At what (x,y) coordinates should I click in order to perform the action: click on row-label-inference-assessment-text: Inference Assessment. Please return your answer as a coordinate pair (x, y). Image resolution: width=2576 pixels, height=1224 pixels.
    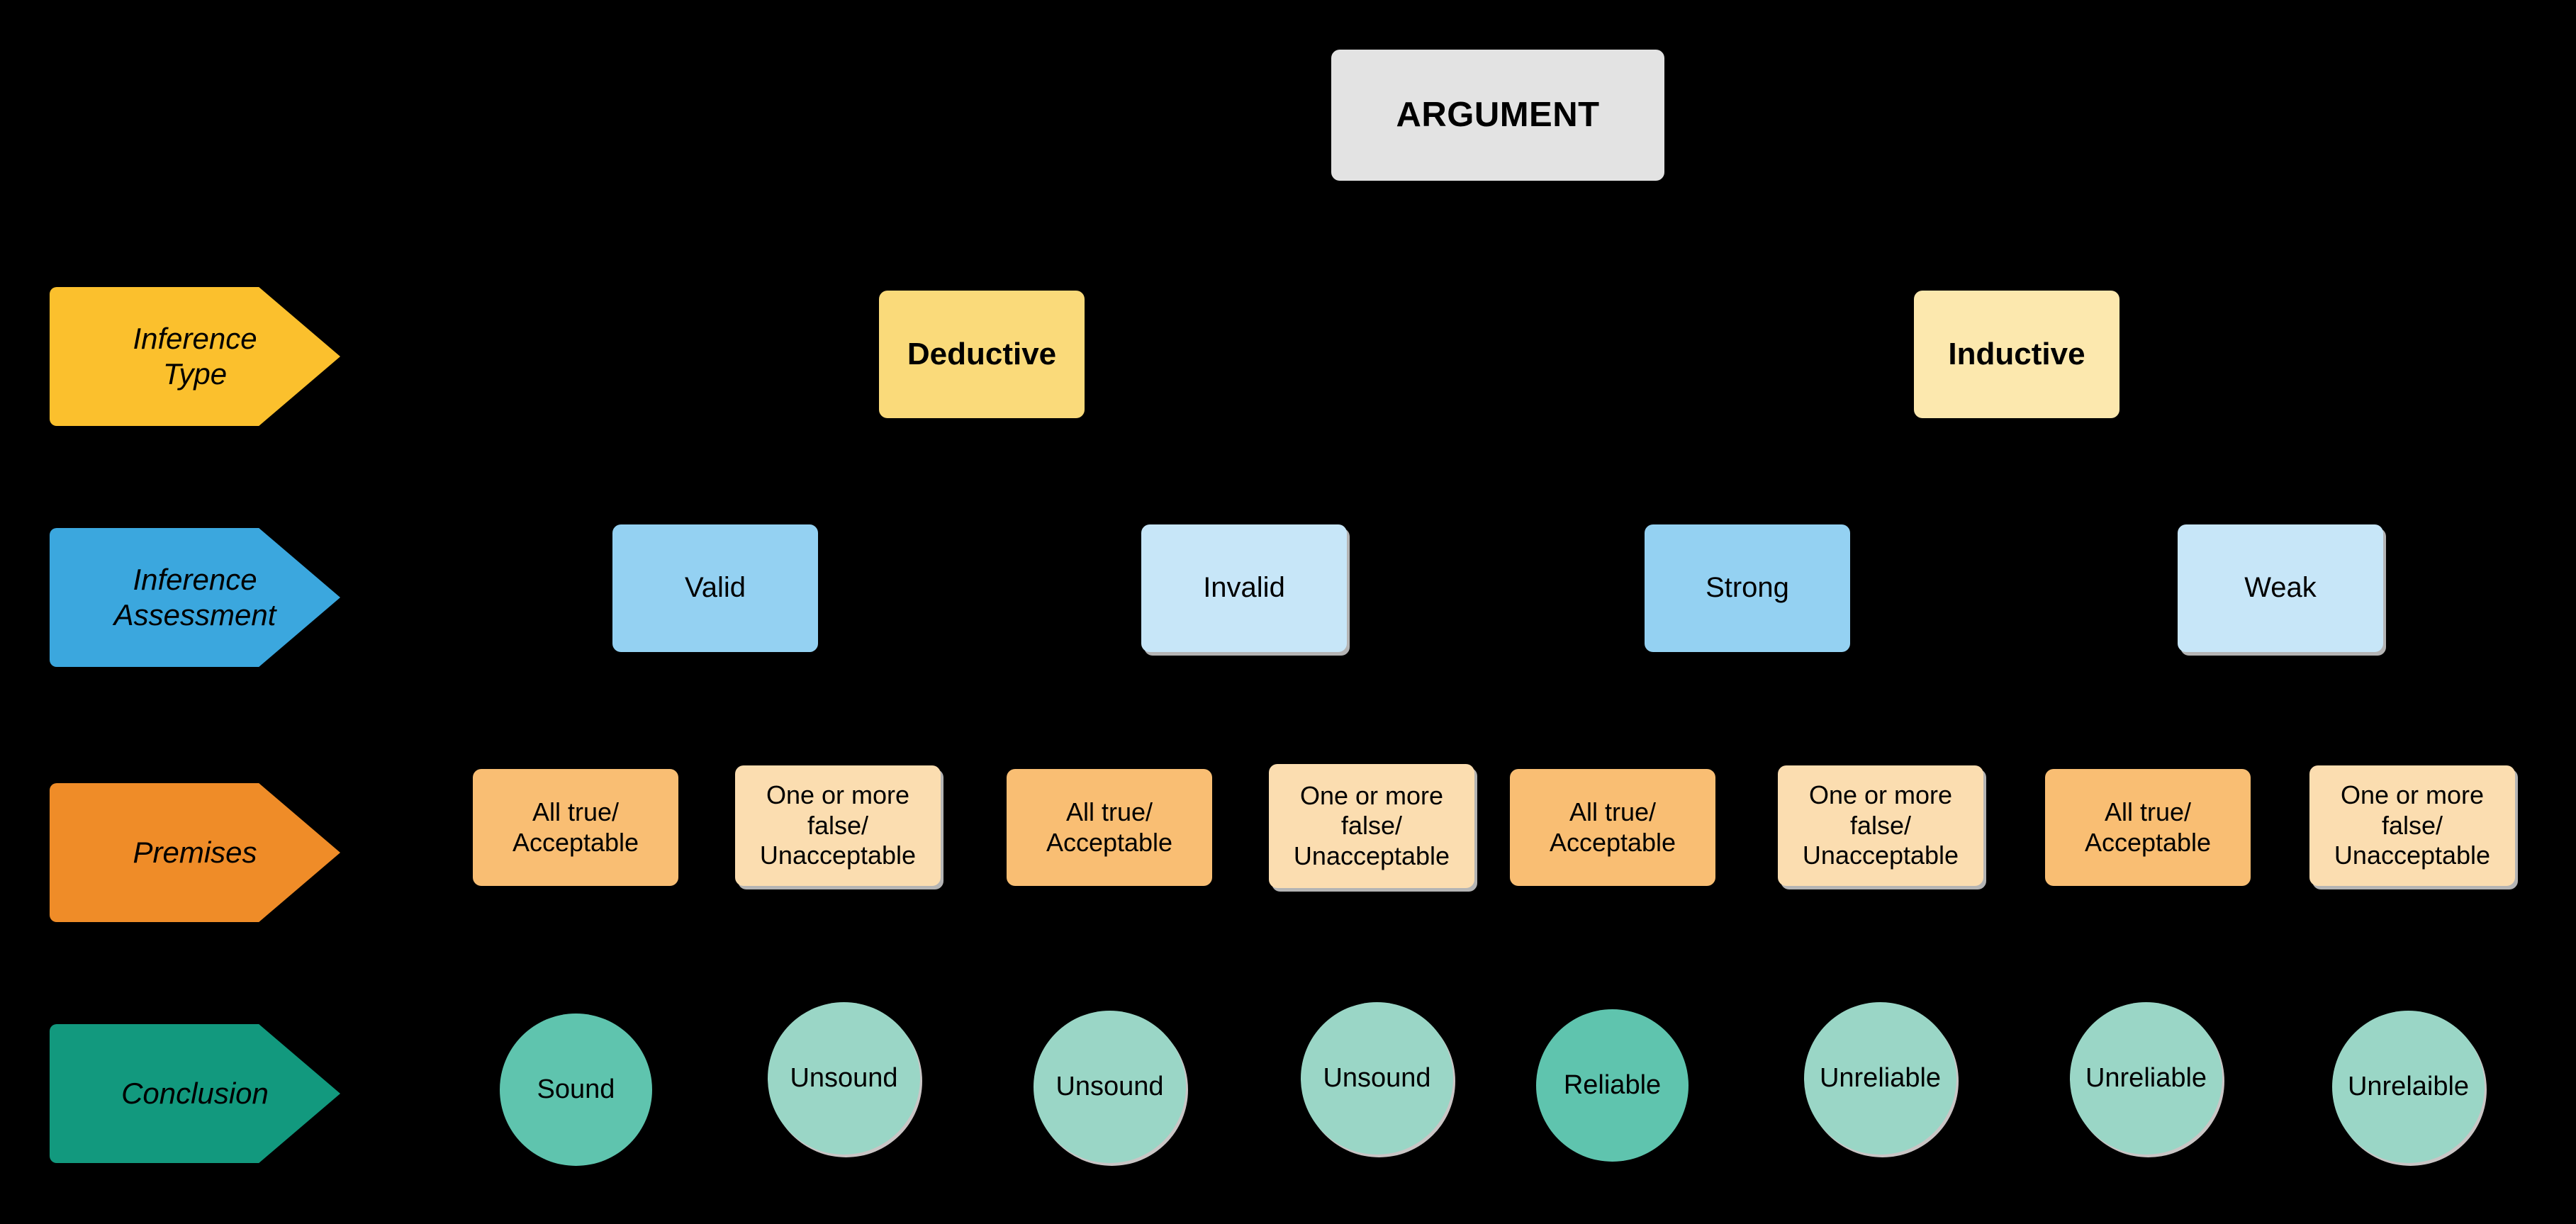
    Looking at the image, I should click on (195, 597).